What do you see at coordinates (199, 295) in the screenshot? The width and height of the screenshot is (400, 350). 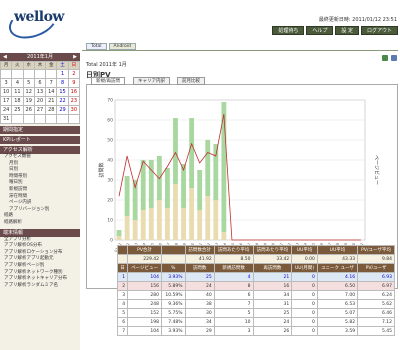 I see `table-cell: 40` at bounding box center [199, 295].